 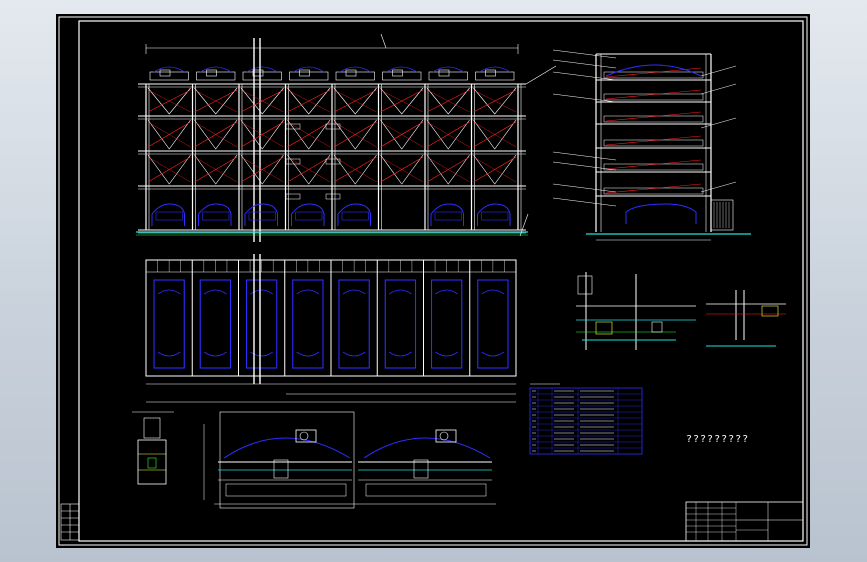 I want to click on drawing-note: ?????????, so click(x=718, y=439).